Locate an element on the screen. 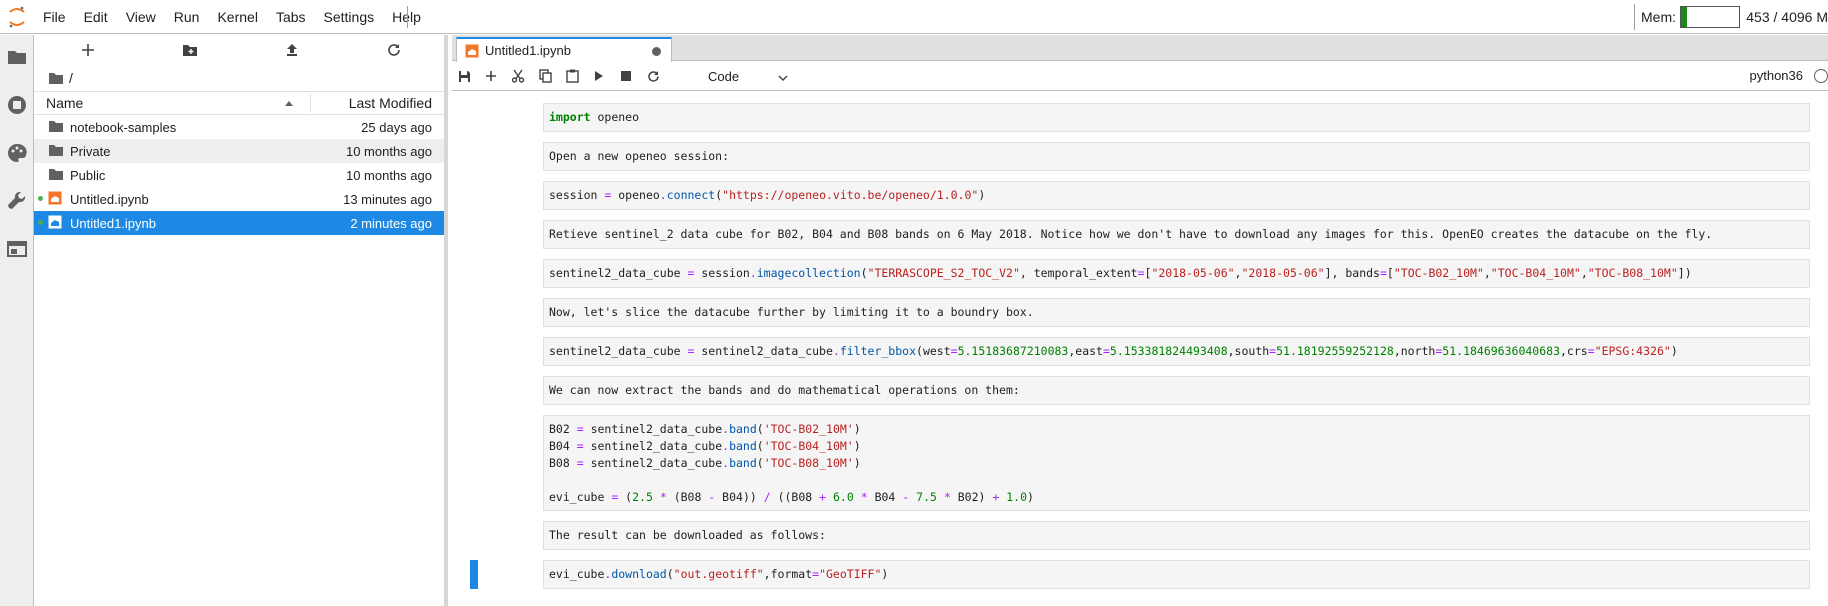  menu-tabs: Tabs is located at coordinates (291, 17).